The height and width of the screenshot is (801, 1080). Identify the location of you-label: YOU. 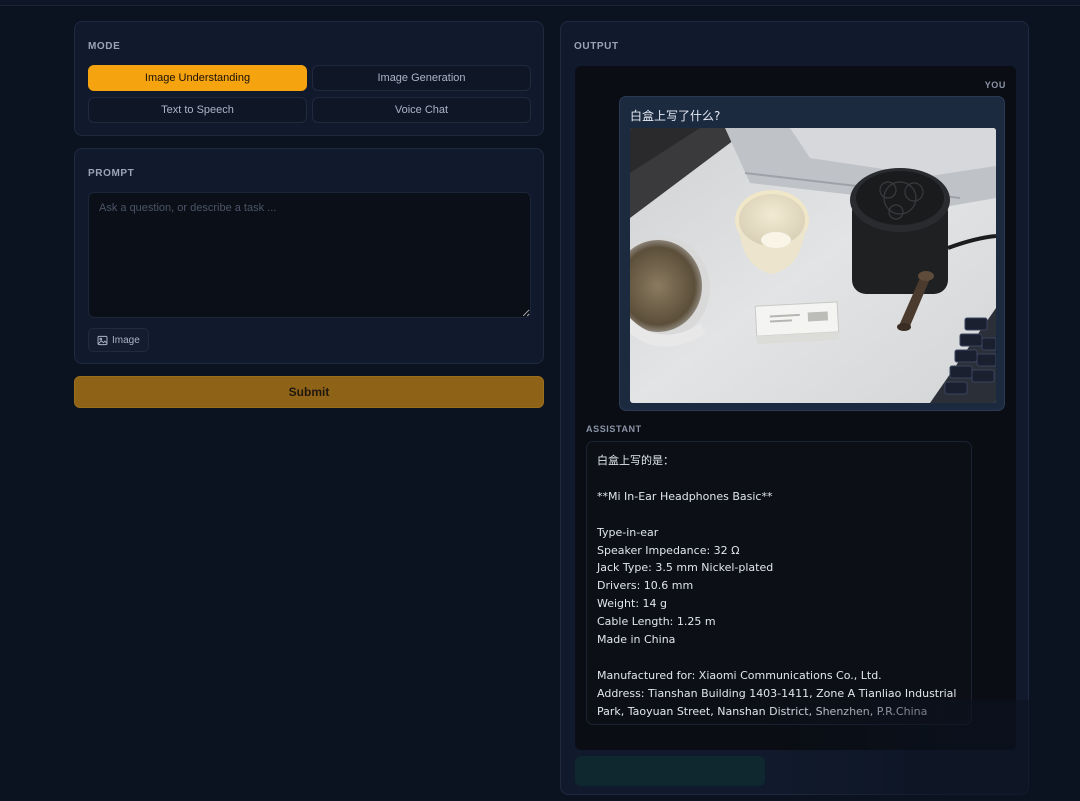
(995, 85).